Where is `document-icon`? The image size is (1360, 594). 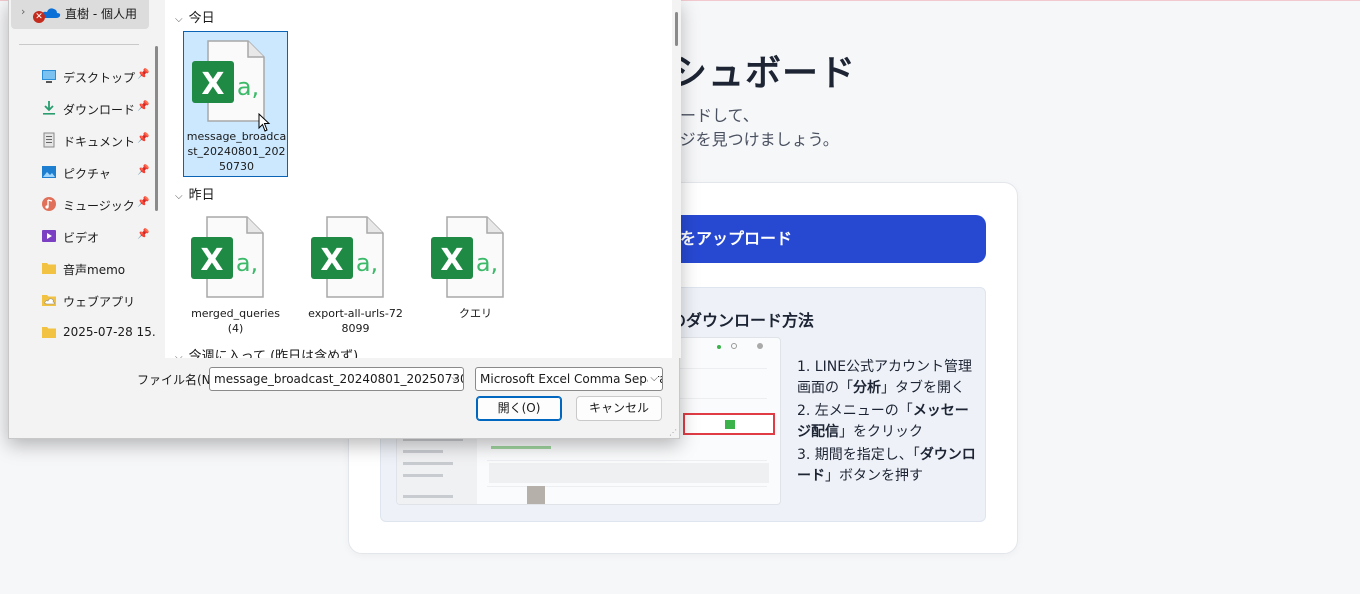 document-icon is located at coordinates (49, 140).